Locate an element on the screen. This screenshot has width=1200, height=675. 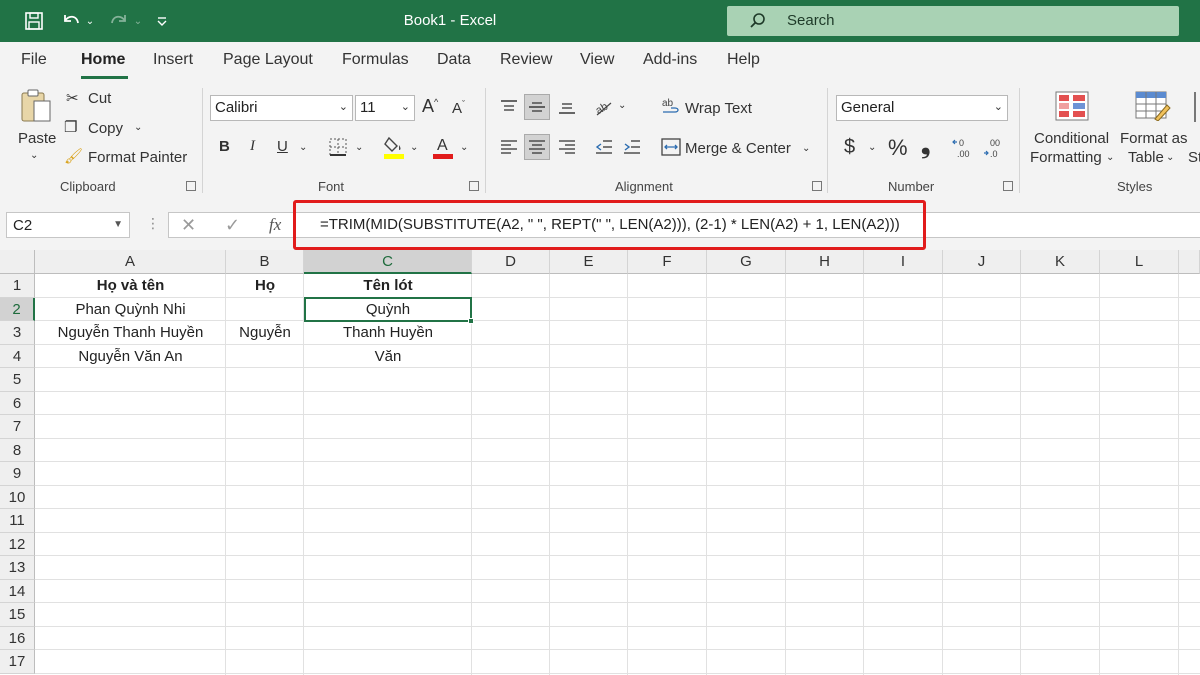
align-left-icon is located at coordinates (509, 147).